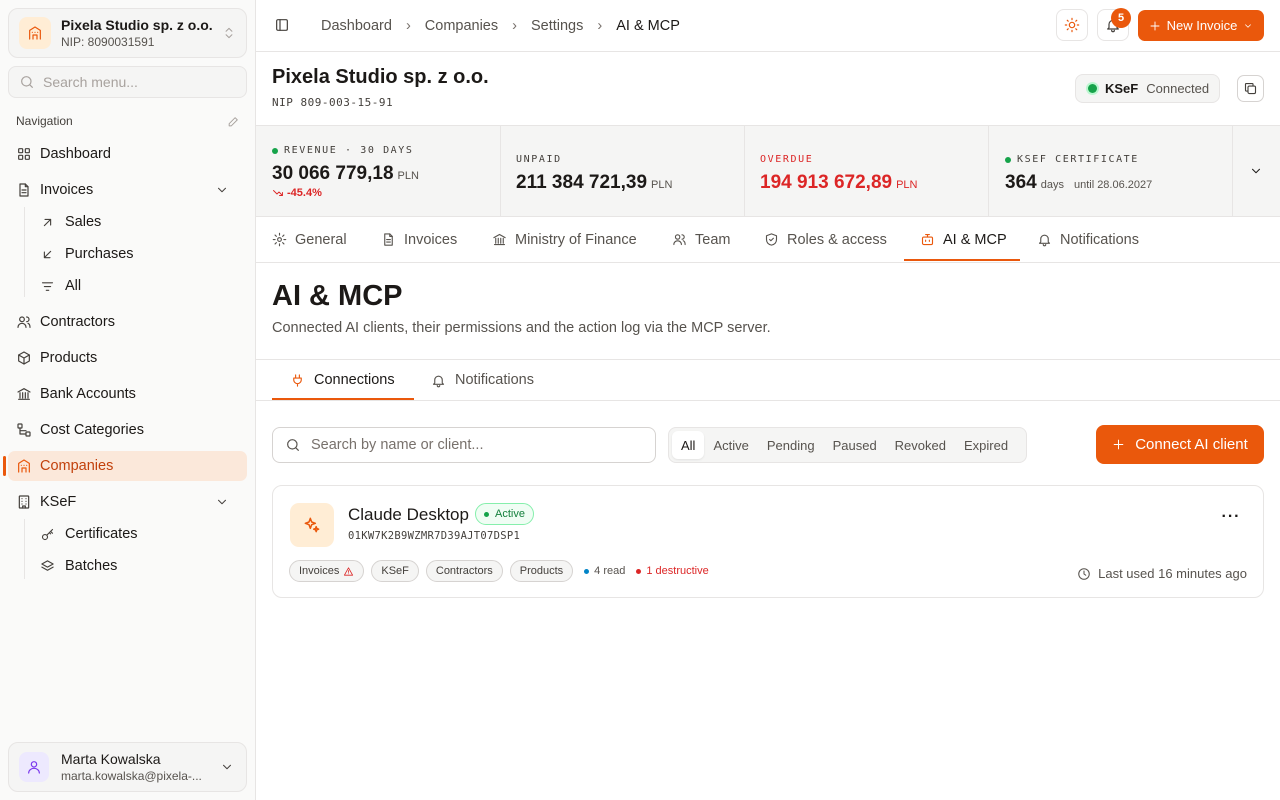  What do you see at coordinates (99, 254) in the screenshot?
I see `sidebar-item-label: Purchases` at bounding box center [99, 254].